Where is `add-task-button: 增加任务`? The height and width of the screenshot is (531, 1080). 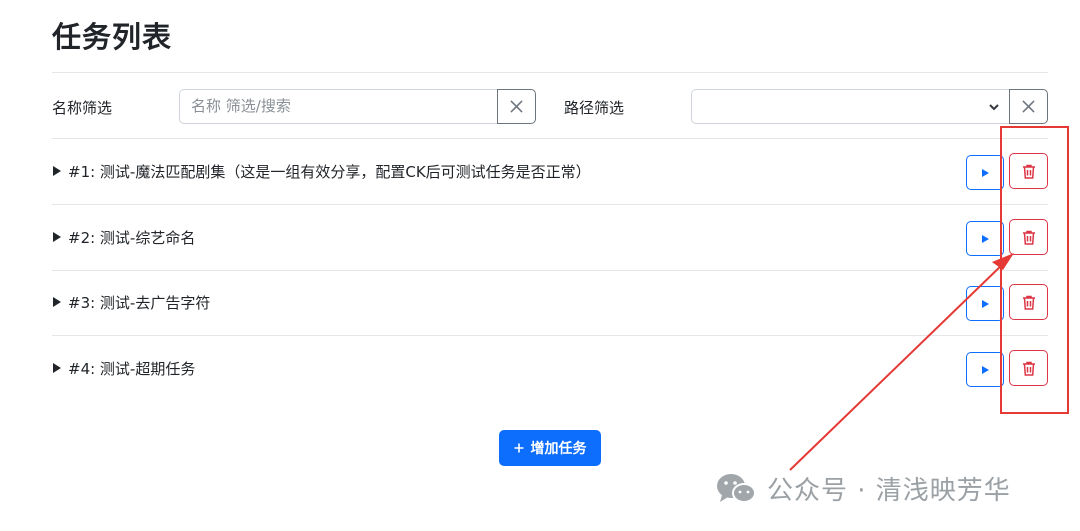
add-task-button: 增加任务 is located at coordinates (550, 448).